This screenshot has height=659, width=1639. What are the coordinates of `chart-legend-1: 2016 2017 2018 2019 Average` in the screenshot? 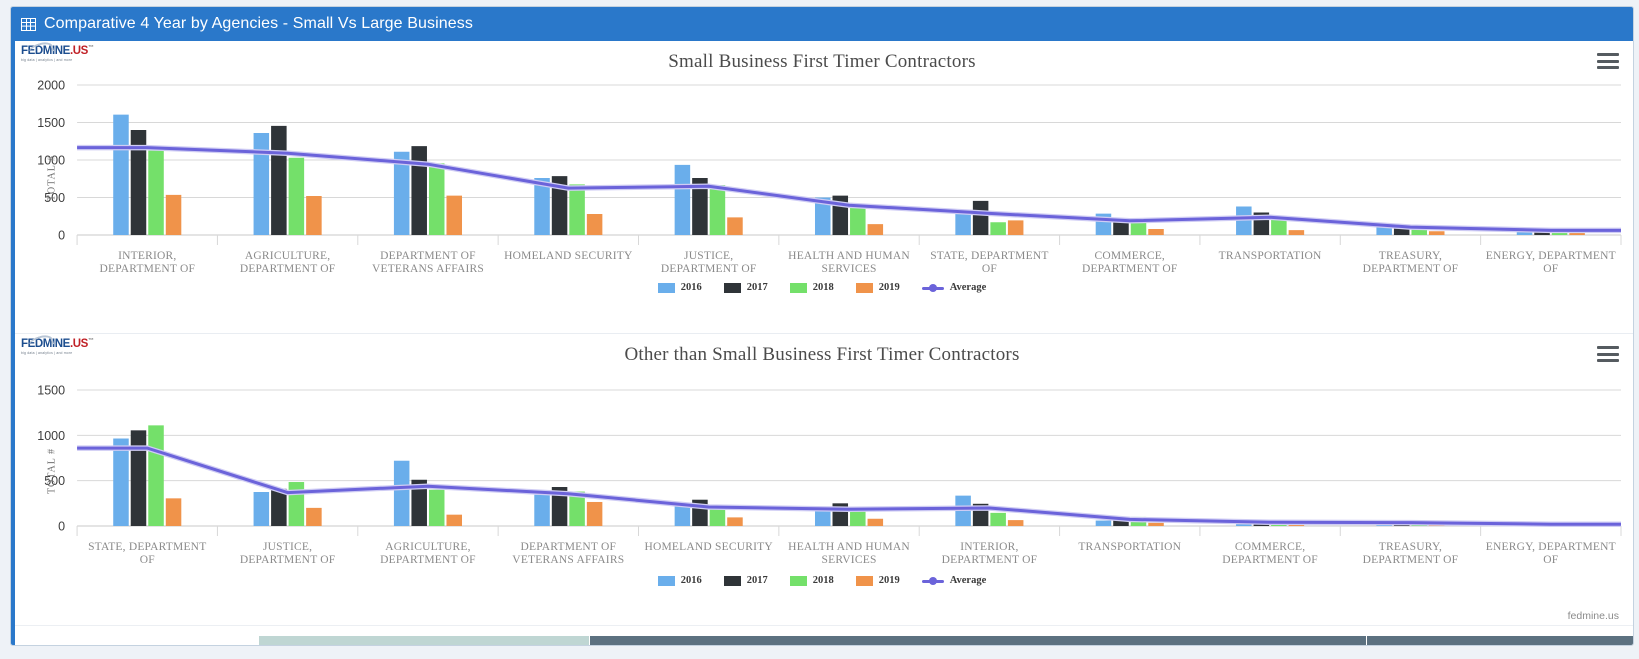 It's located at (822, 287).